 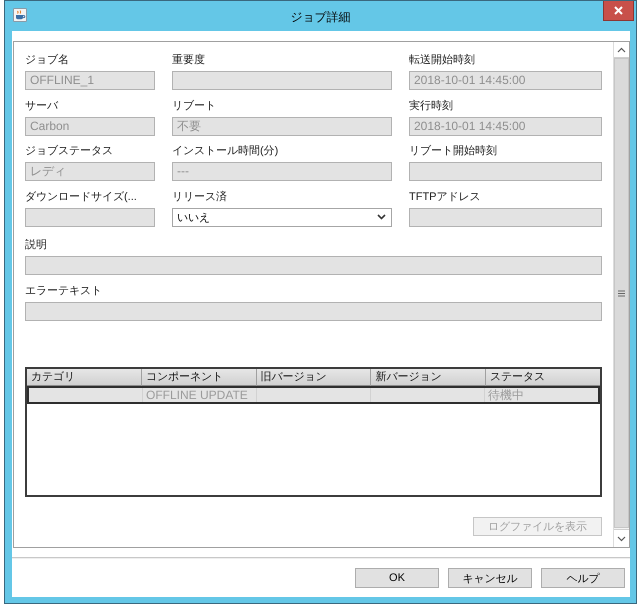 I want to click on field-label: ジョブ名, so click(x=47, y=60).